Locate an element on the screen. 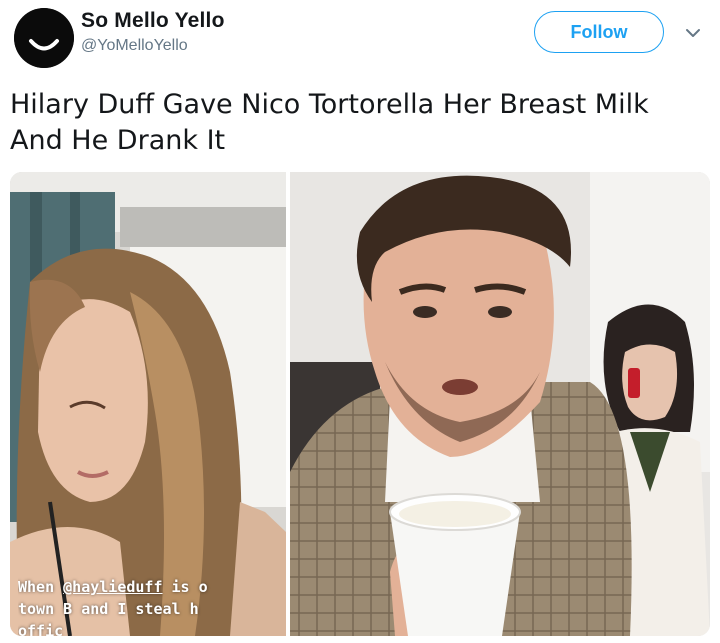  more-options-caret is located at coordinates (693, 33).